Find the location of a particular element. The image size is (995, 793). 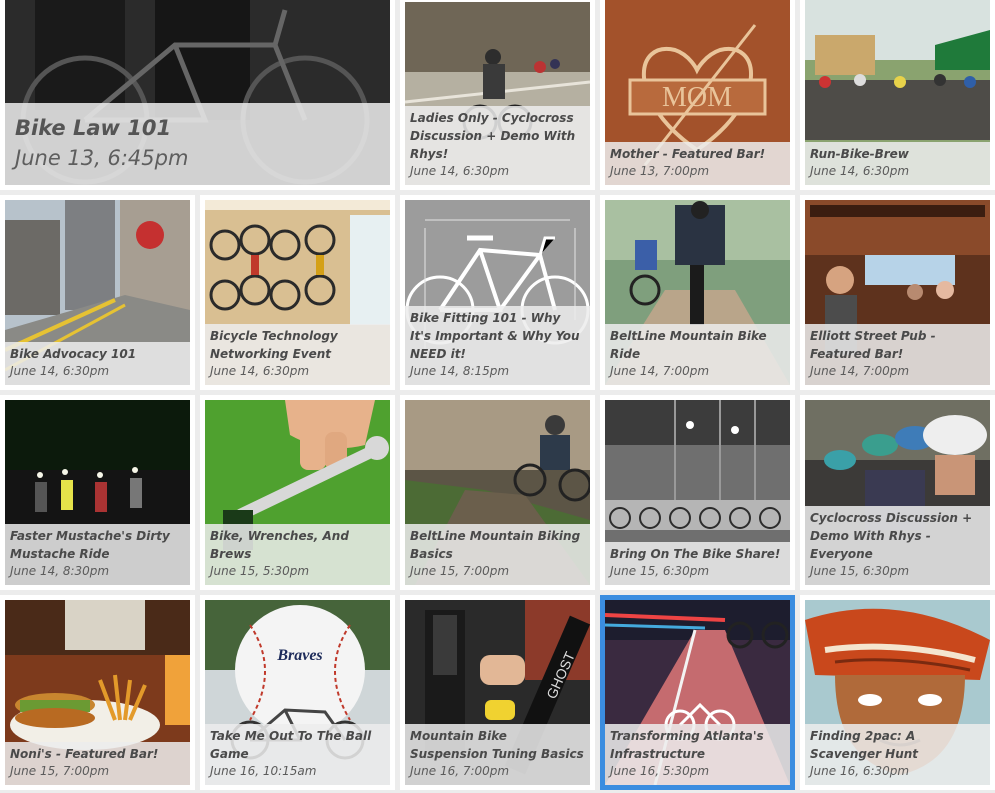

event-caption: Noni's - Featured Bar! June 15, 7:00pm is located at coordinates (97, 763).